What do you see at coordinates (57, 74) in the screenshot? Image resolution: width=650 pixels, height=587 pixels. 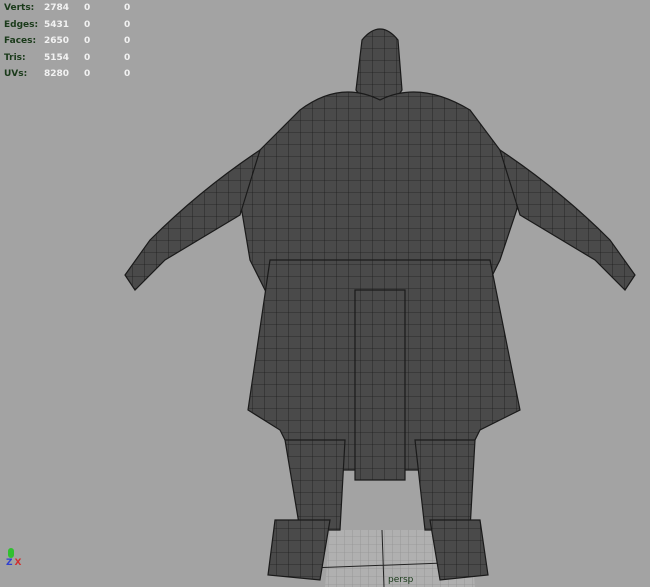 I see `stat-value: 8280` at bounding box center [57, 74].